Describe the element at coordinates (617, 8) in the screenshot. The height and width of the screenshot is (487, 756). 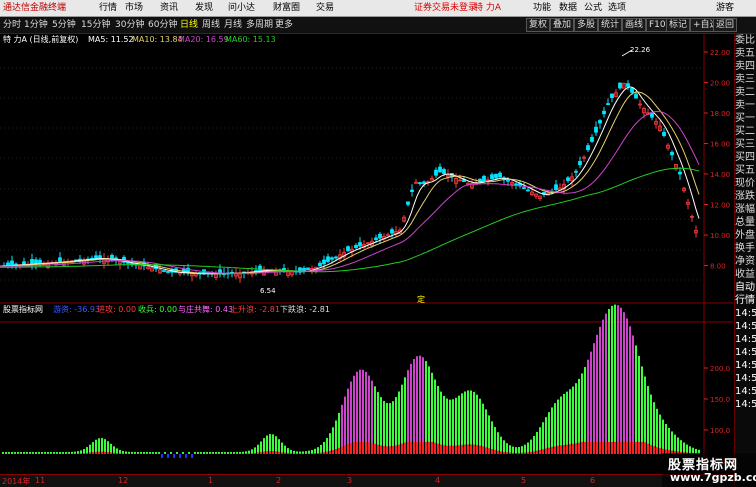
I see `menu-item: 选项` at that location.